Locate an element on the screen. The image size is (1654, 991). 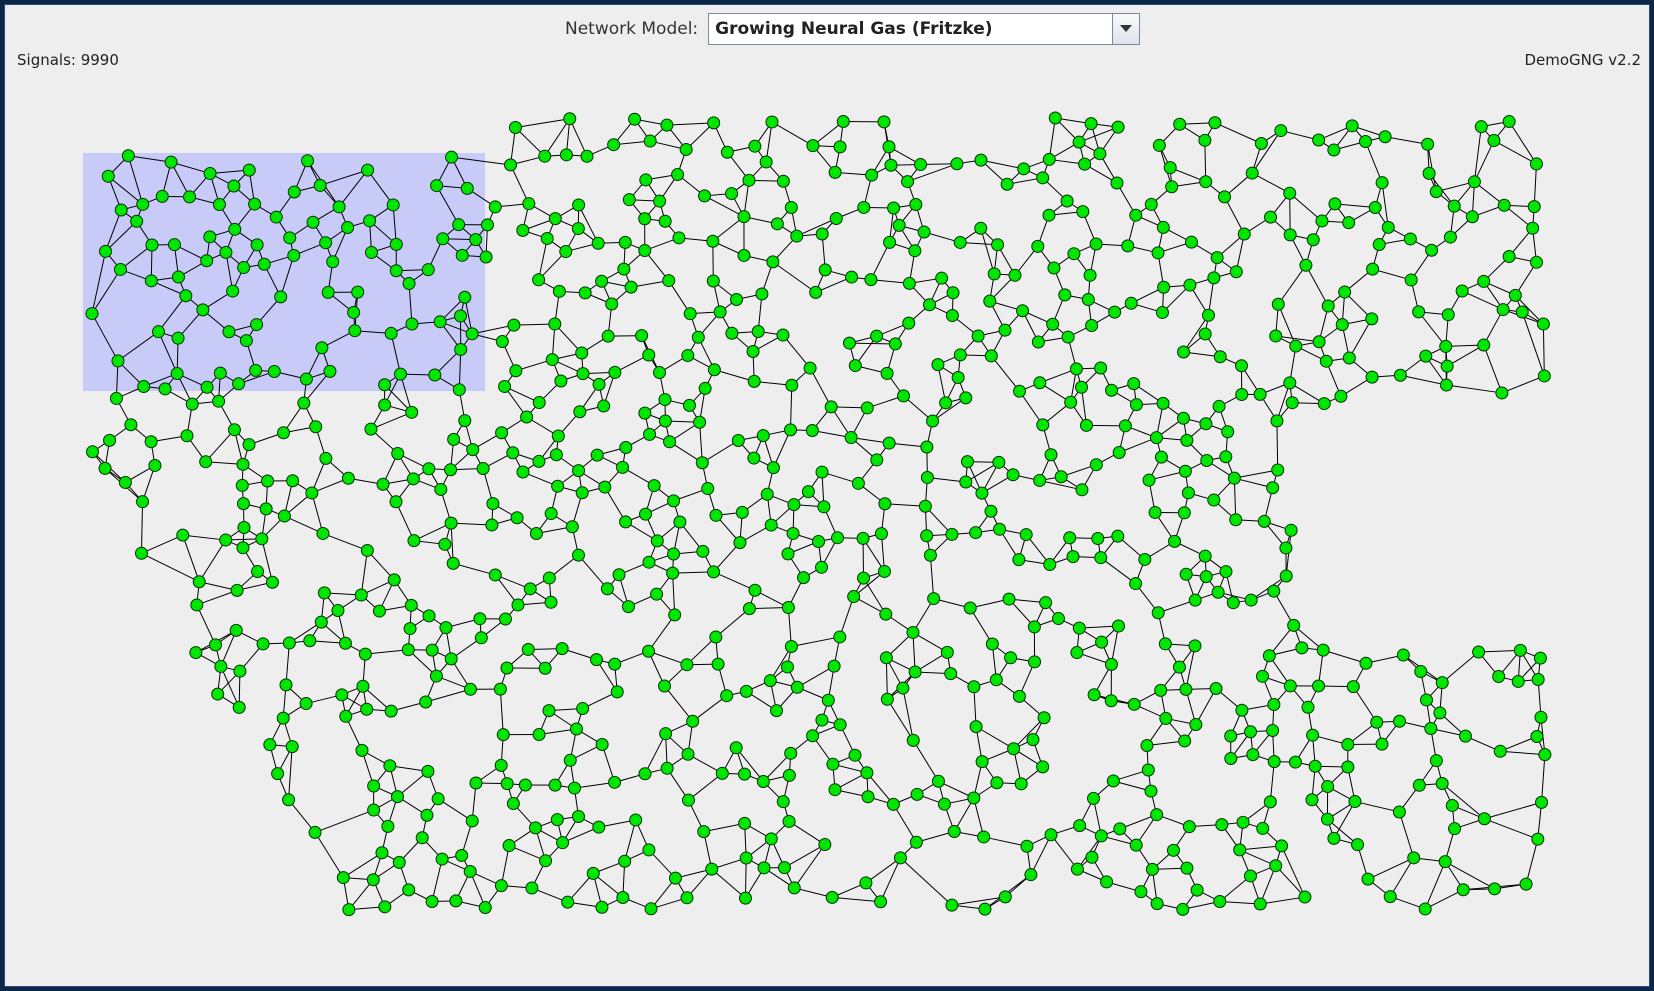
network-model-dropdown: Growing Neural Gas (Fritzke) is located at coordinates (924, 29).